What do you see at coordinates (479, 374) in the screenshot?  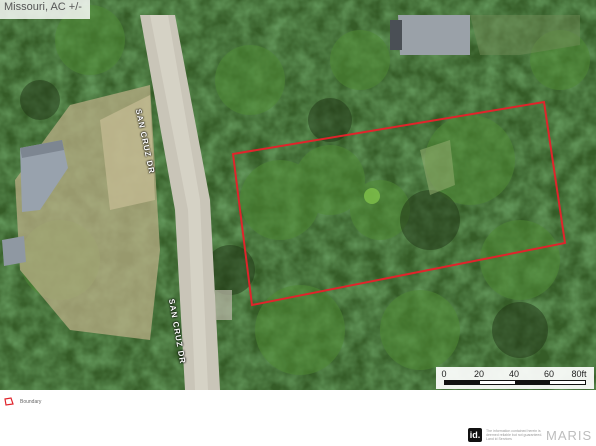 I see `scale-tick: 20` at bounding box center [479, 374].